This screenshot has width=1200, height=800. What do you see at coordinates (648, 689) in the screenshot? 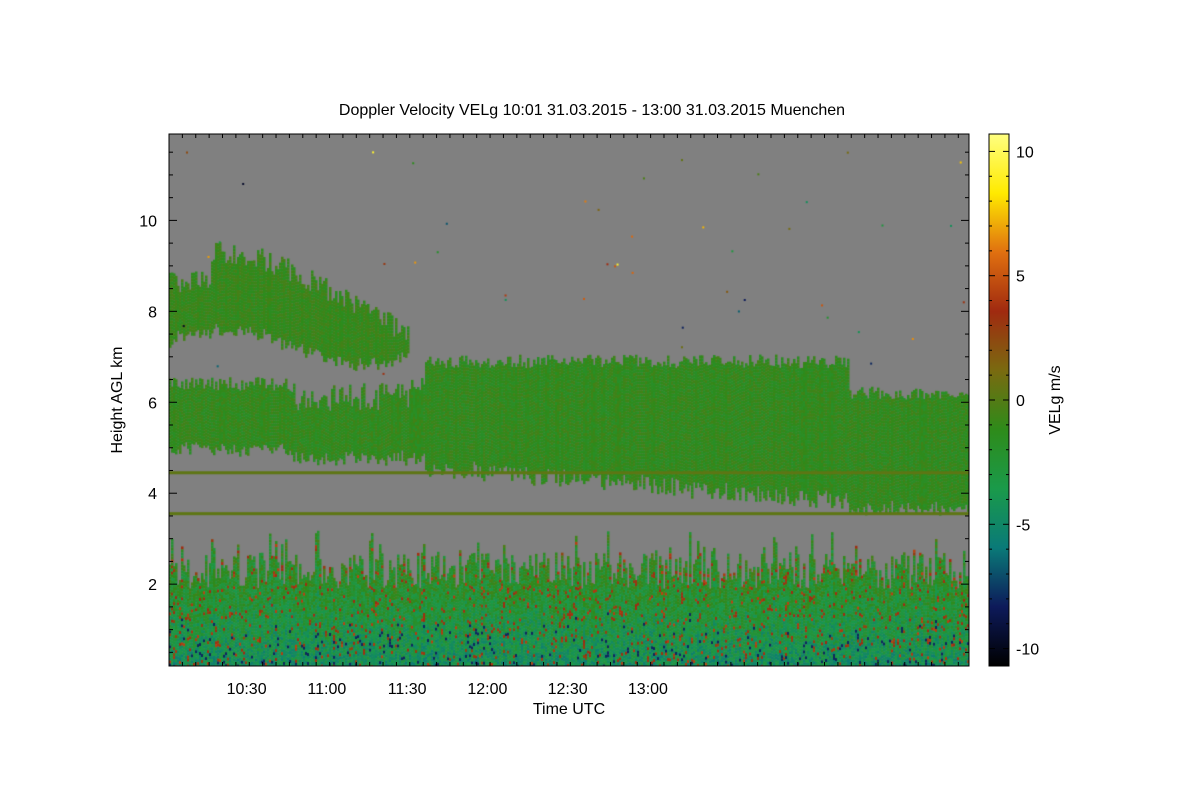
I see `x-tick-label: 13:00` at bounding box center [648, 689].